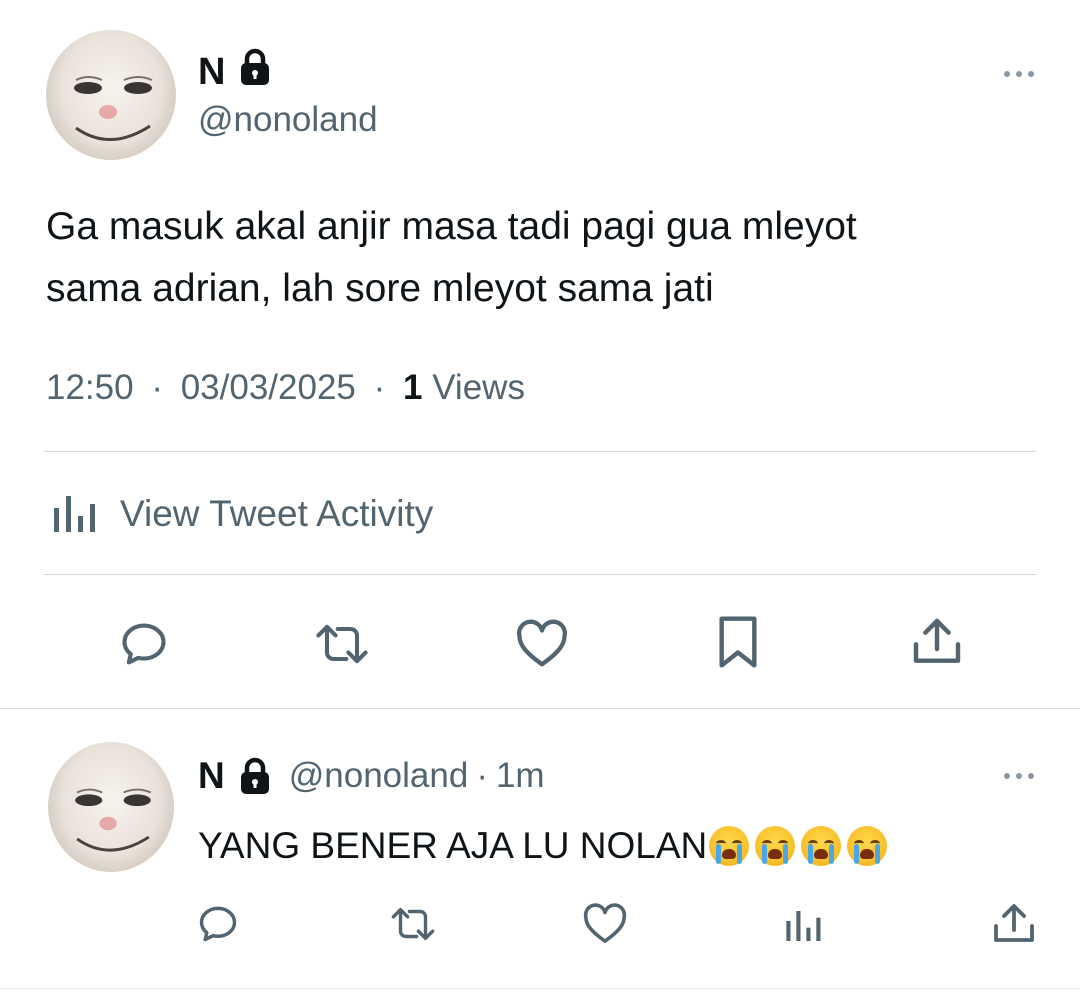 This screenshot has width=1080, height=995. I want to click on reply-share-button, so click(1014, 924).